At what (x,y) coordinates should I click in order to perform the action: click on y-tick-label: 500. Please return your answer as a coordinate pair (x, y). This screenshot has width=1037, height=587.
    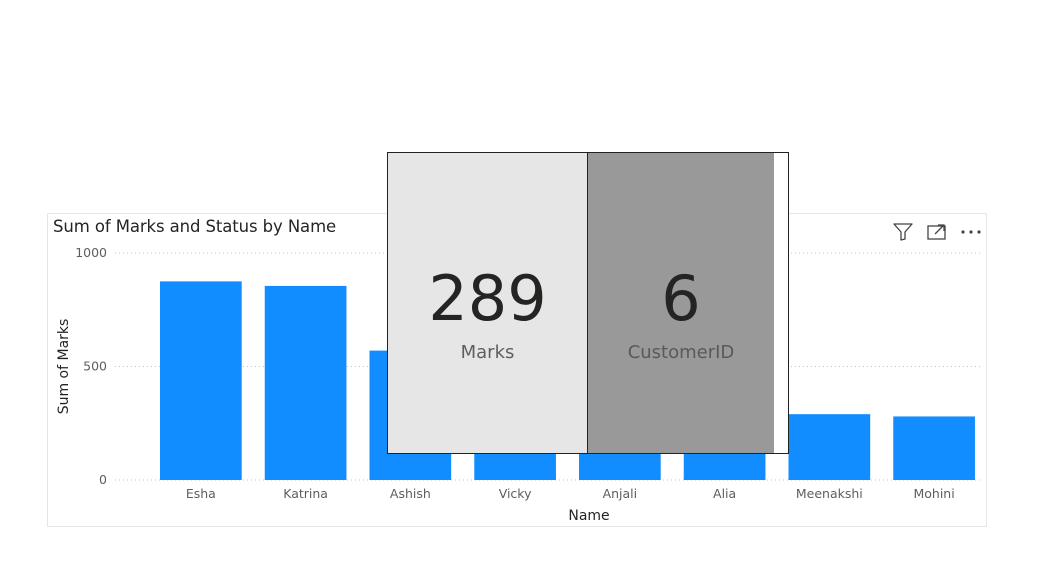
    Looking at the image, I should click on (95, 366).